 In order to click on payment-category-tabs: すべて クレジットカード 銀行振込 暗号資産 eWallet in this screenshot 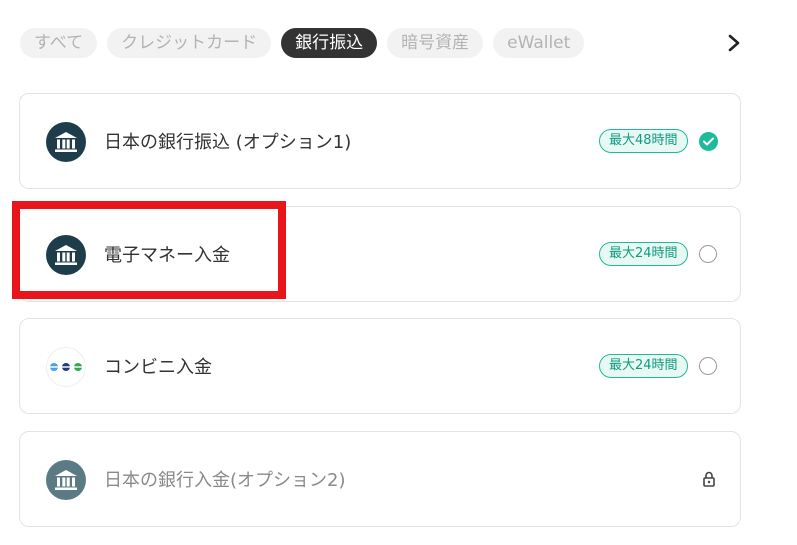, I will do `click(307, 43)`.